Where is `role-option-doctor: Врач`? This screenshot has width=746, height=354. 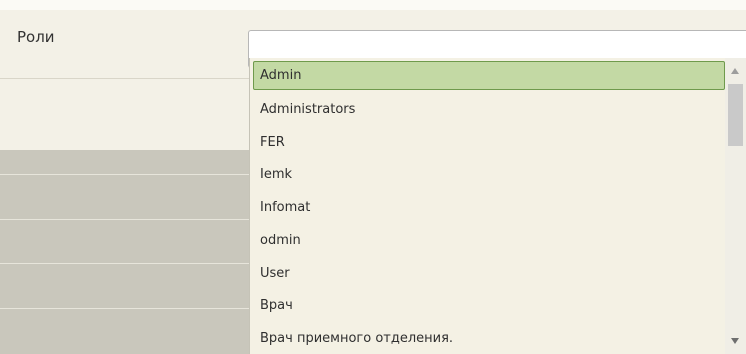 role-option-doctor: Врач is located at coordinates (489, 305).